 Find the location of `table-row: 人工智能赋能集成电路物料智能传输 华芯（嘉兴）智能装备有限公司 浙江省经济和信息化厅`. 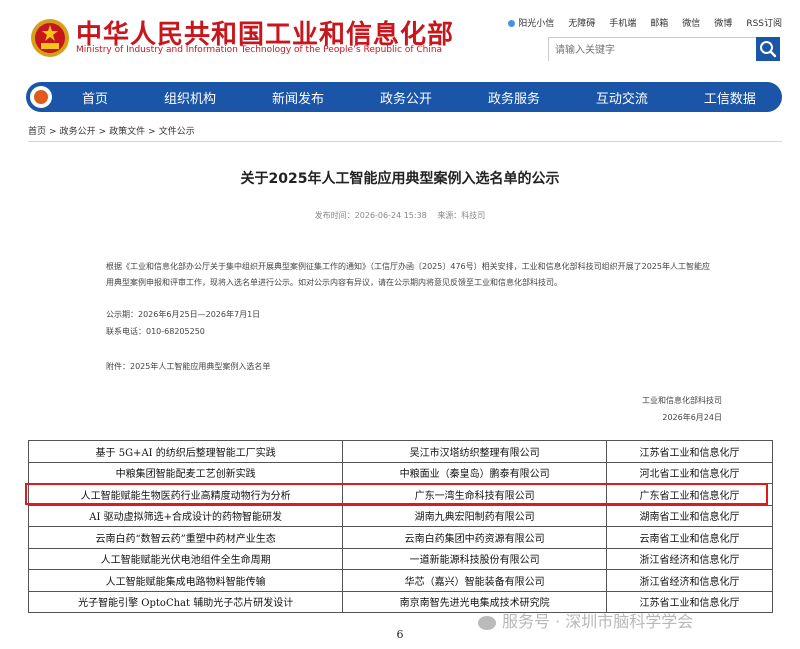

table-row: 人工智能赋能集成电路物料智能传输 华芯（嘉兴）智能装备有限公司 浙江省经济和信息化厅 is located at coordinates (400, 580).